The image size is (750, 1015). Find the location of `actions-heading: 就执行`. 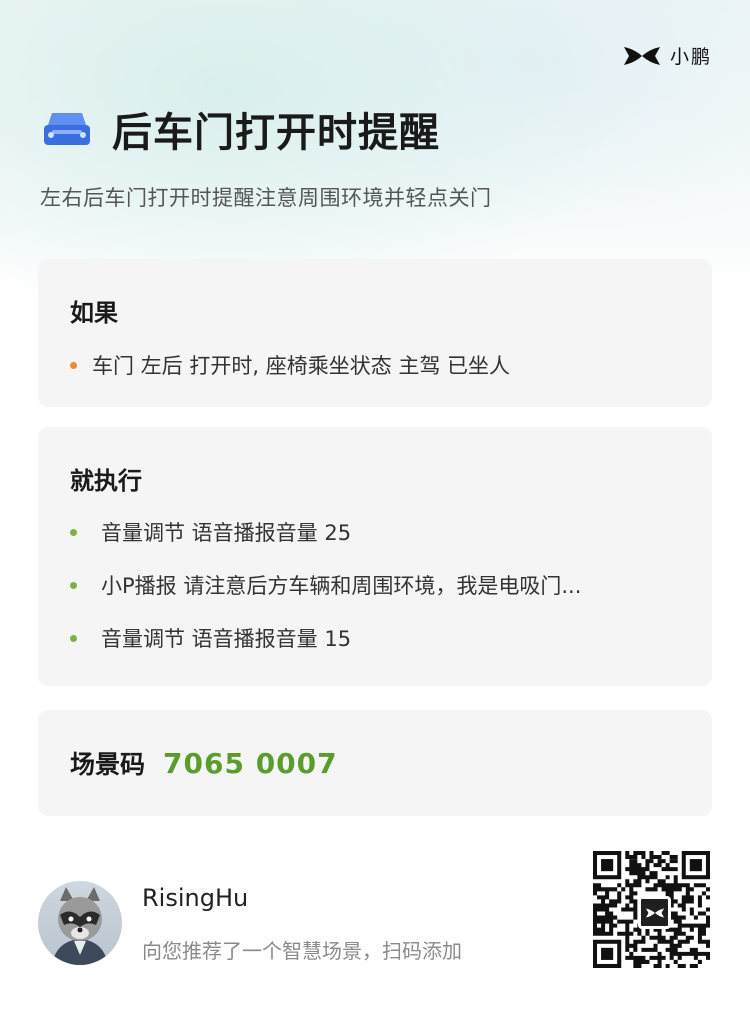

actions-heading: 就执行 is located at coordinates (106, 481).